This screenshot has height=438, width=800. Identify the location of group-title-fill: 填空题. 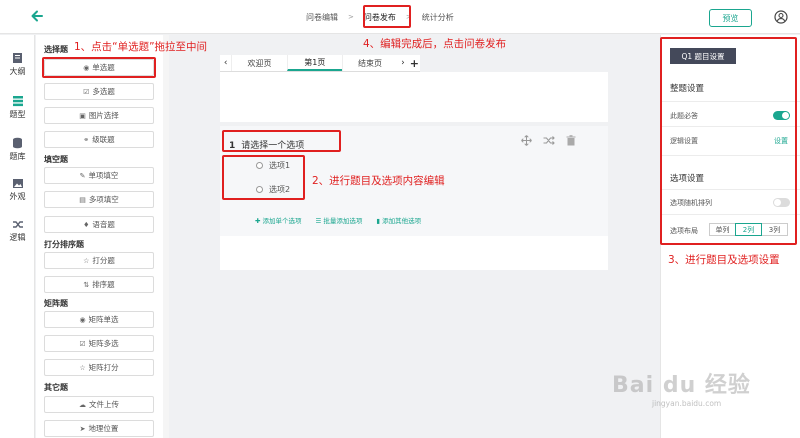
(56, 159).